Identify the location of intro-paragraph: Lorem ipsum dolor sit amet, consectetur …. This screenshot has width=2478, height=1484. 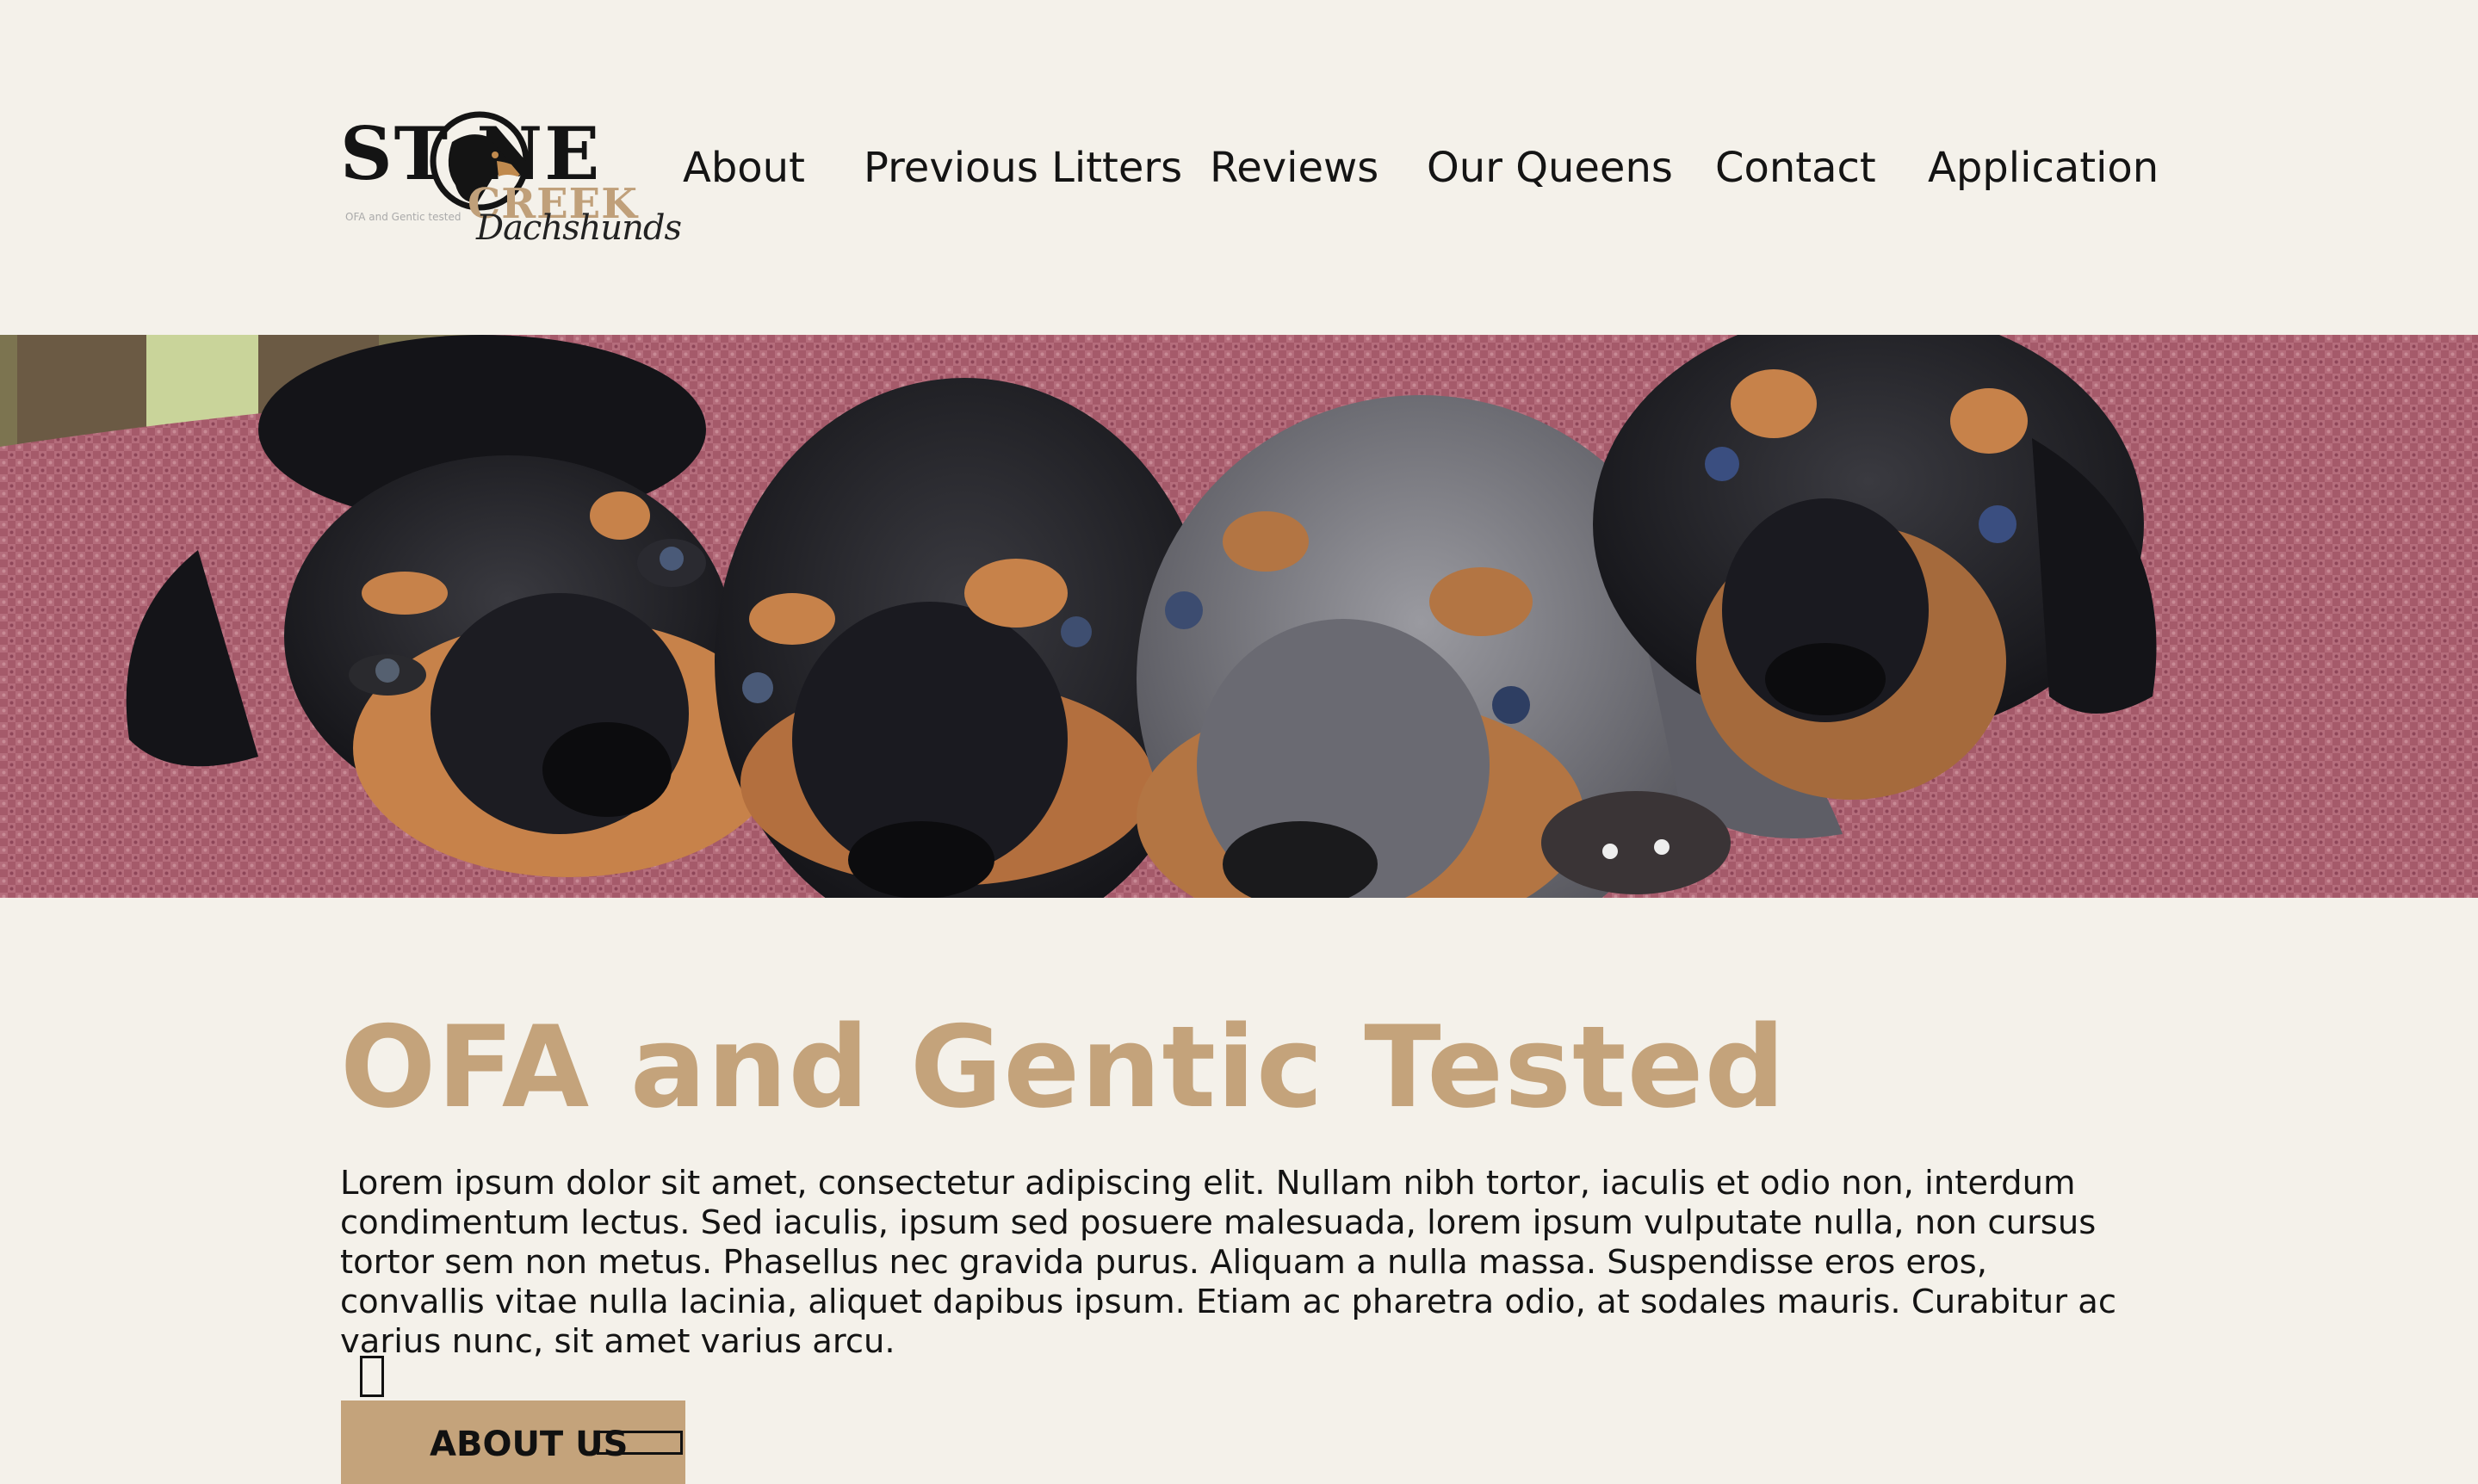
(1228, 1262).